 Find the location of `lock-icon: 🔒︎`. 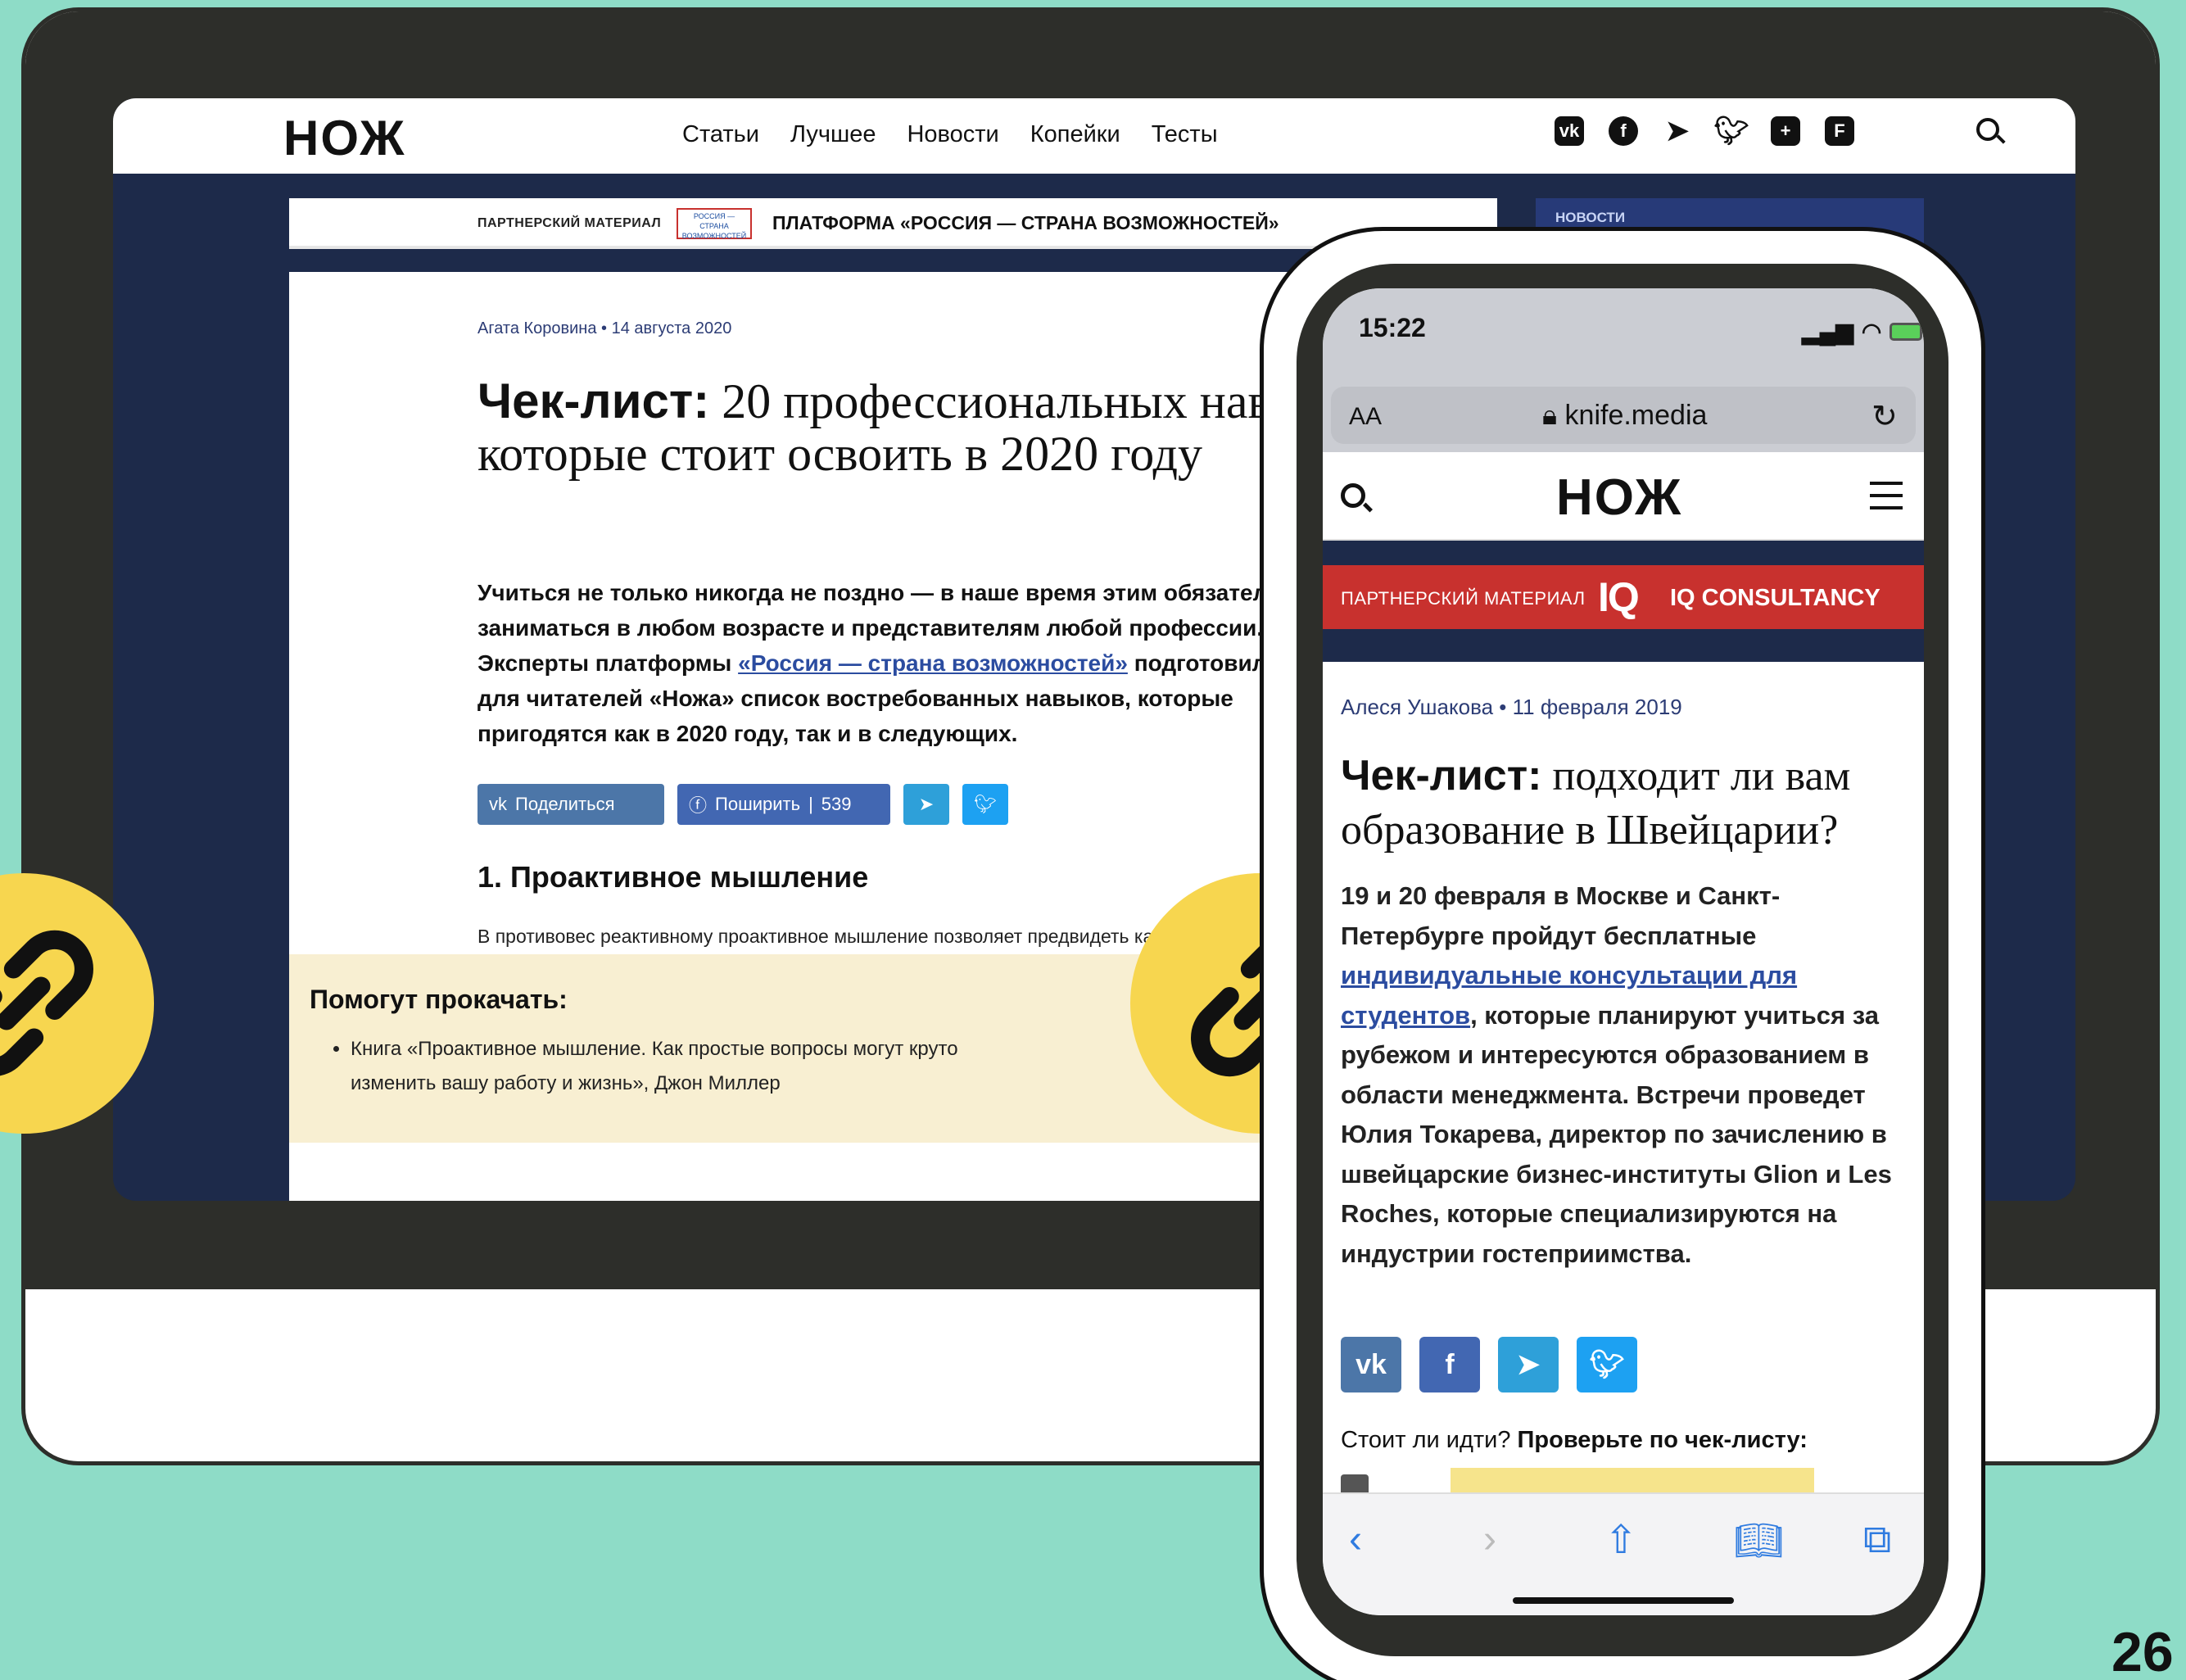

lock-icon: 🔒︎ is located at coordinates (1550, 415).